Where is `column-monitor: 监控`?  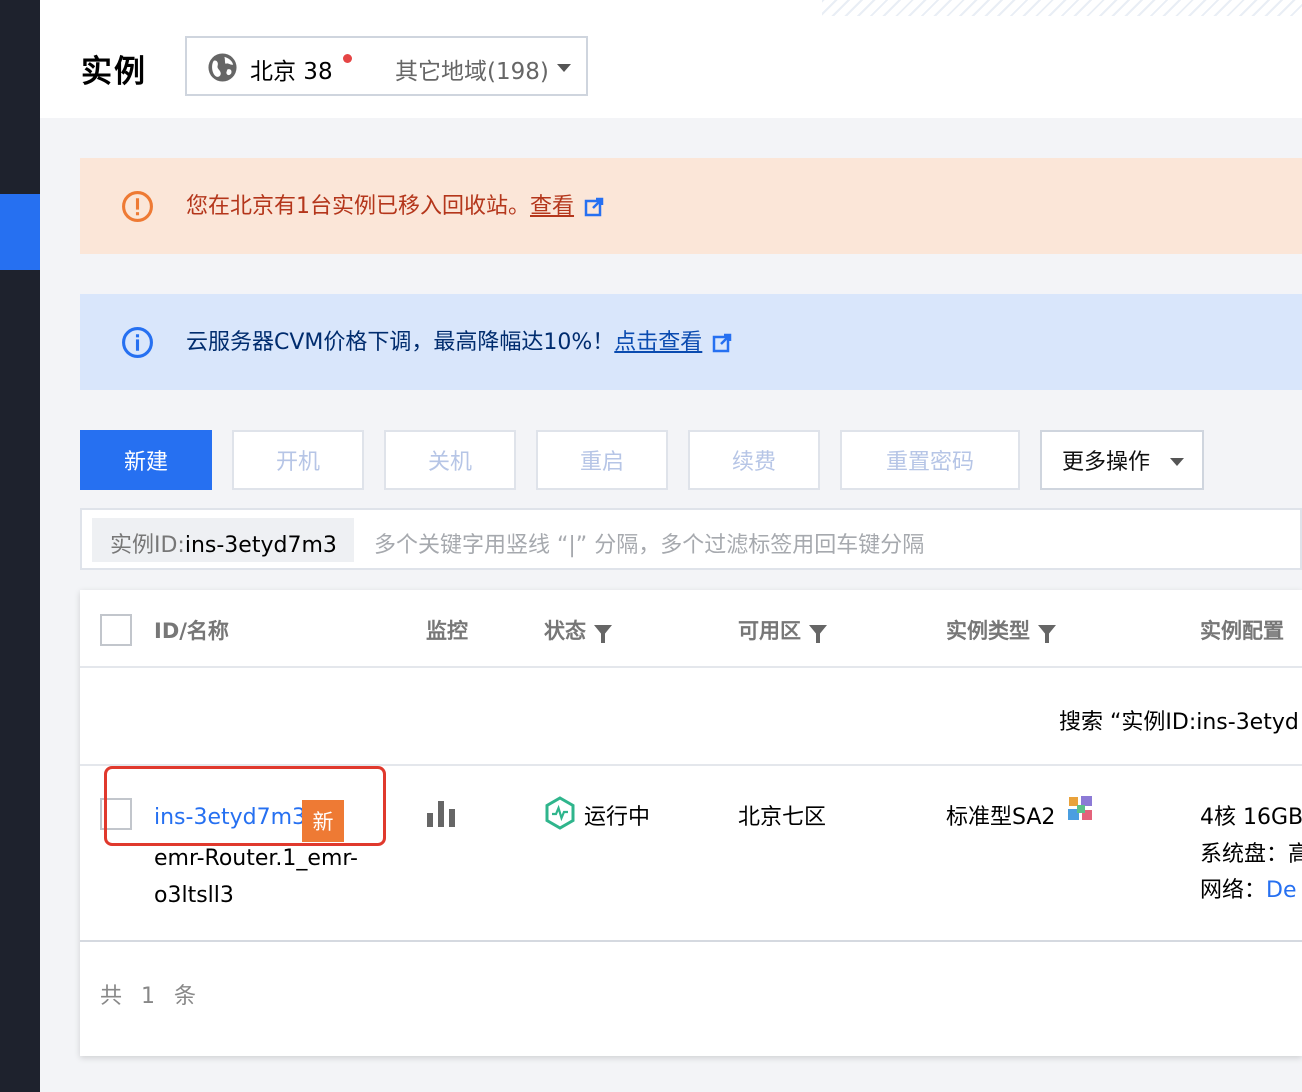 column-monitor: 监控 is located at coordinates (447, 631).